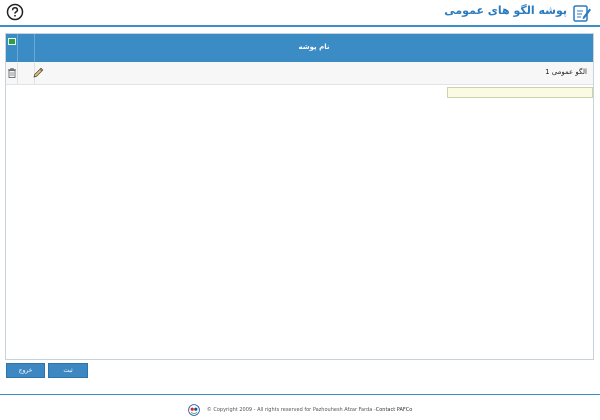  Describe the element at coordinates (26, 48) in the screenshot. I see `actions-header-cell` at that location.